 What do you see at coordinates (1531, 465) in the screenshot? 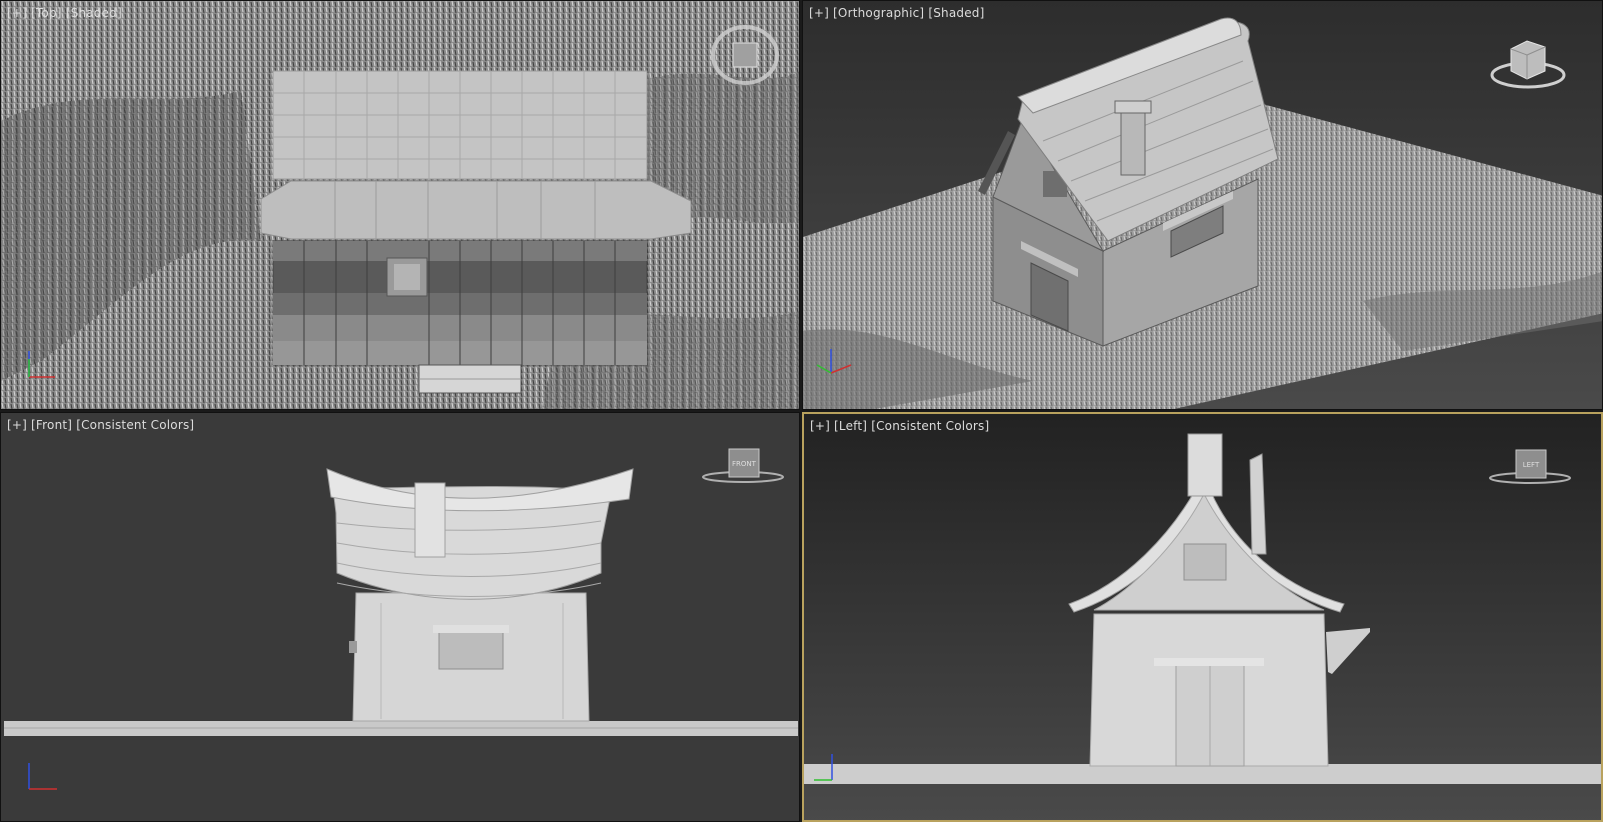
I see `navcube-left-label: LEFT` at bounding box center [1531, 465].